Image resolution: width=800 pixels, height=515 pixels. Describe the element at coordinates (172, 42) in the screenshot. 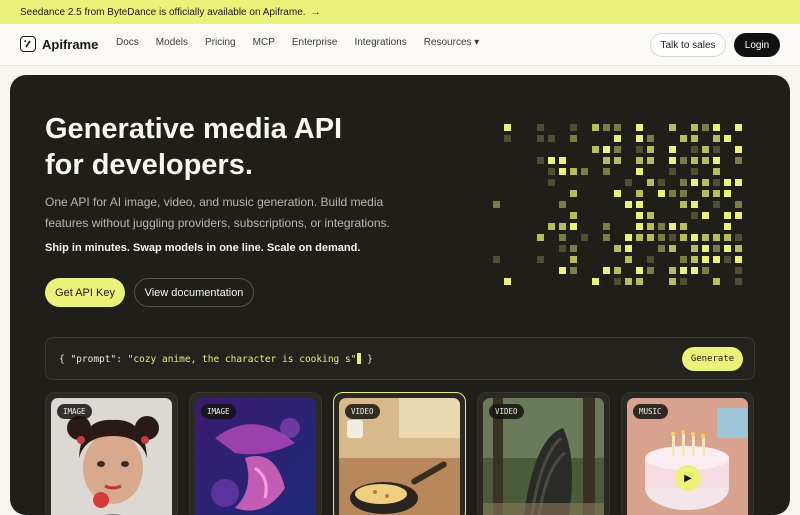

I see `nav-link-models: Models` at that location.